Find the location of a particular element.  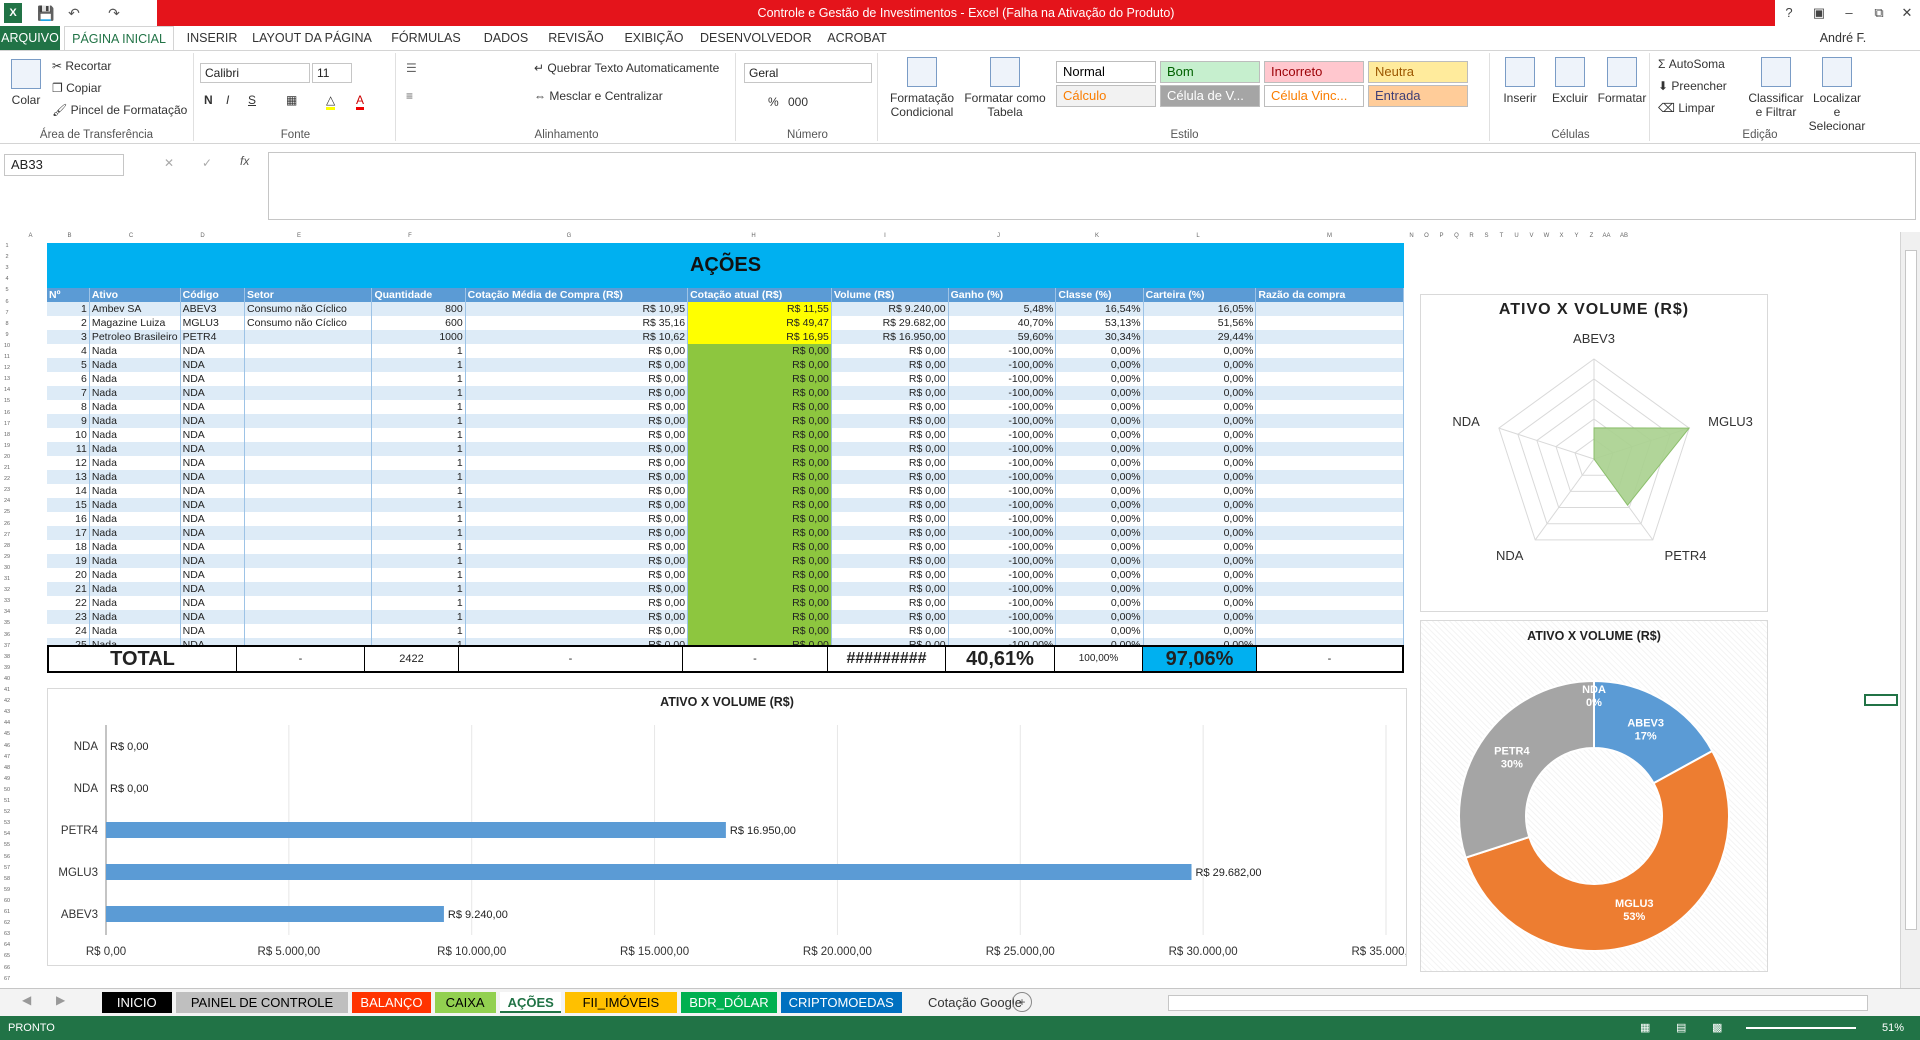

tab-scroll-left-icon: ◀ is located at coordinates (26, 1000).